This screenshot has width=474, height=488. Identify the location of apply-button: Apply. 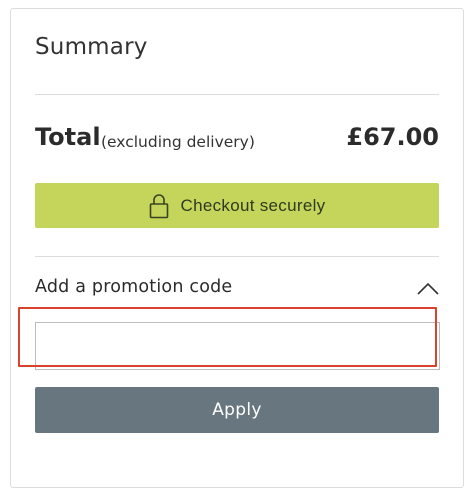
(237, 410).